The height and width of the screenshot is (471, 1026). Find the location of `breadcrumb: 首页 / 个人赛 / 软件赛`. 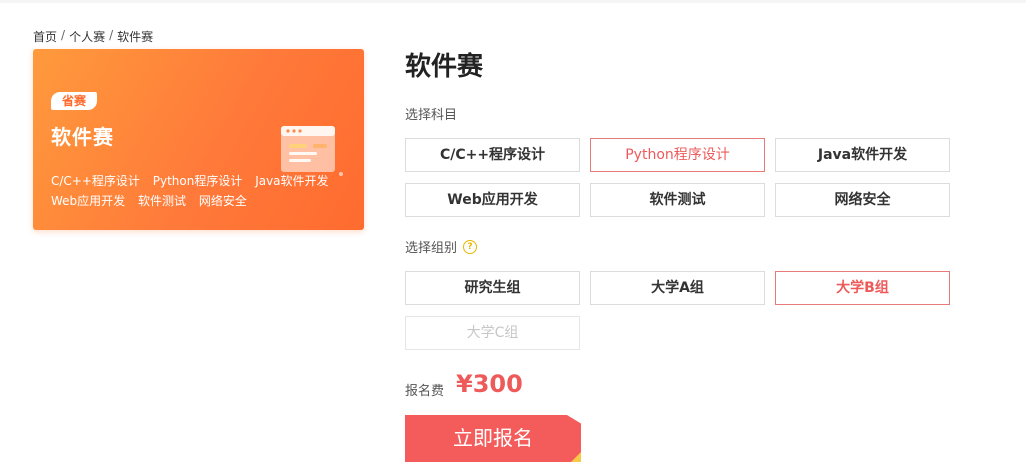

breadcrumb: 首页 / 个人赛 / 软件赛 is located at coordinates (93, 36).